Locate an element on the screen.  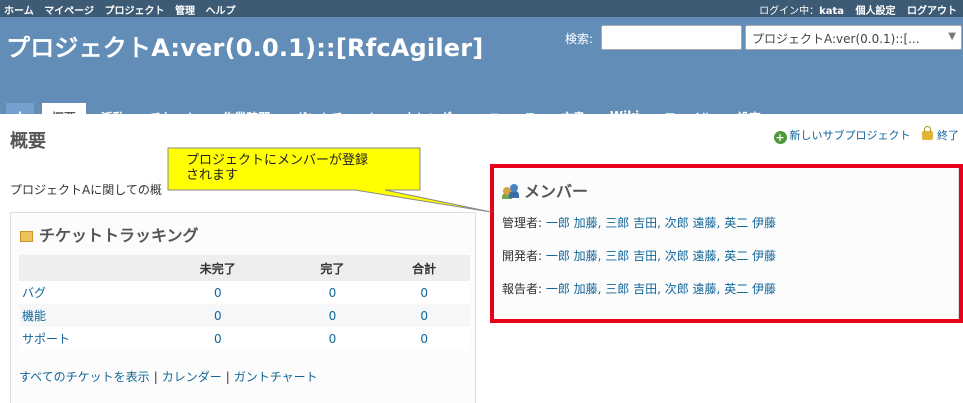
top-link-admin: 管理 is located at coordinates (185, 11).